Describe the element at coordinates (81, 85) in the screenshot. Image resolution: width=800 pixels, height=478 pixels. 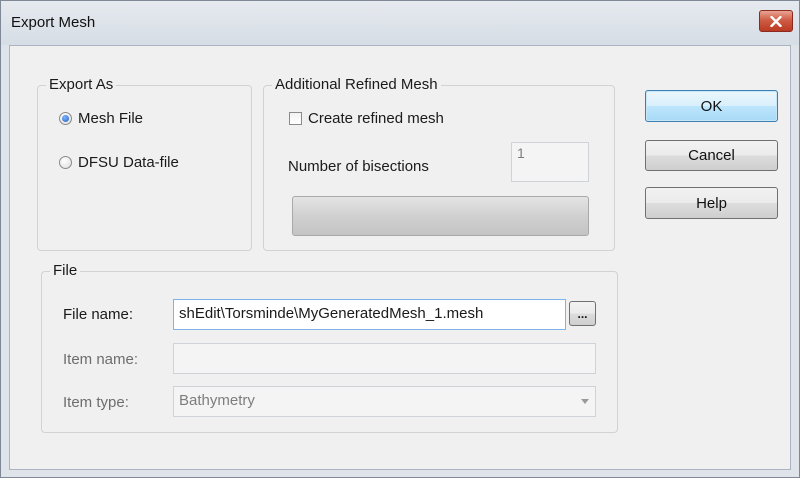
I see `export-as-legend: Export As` at that location.